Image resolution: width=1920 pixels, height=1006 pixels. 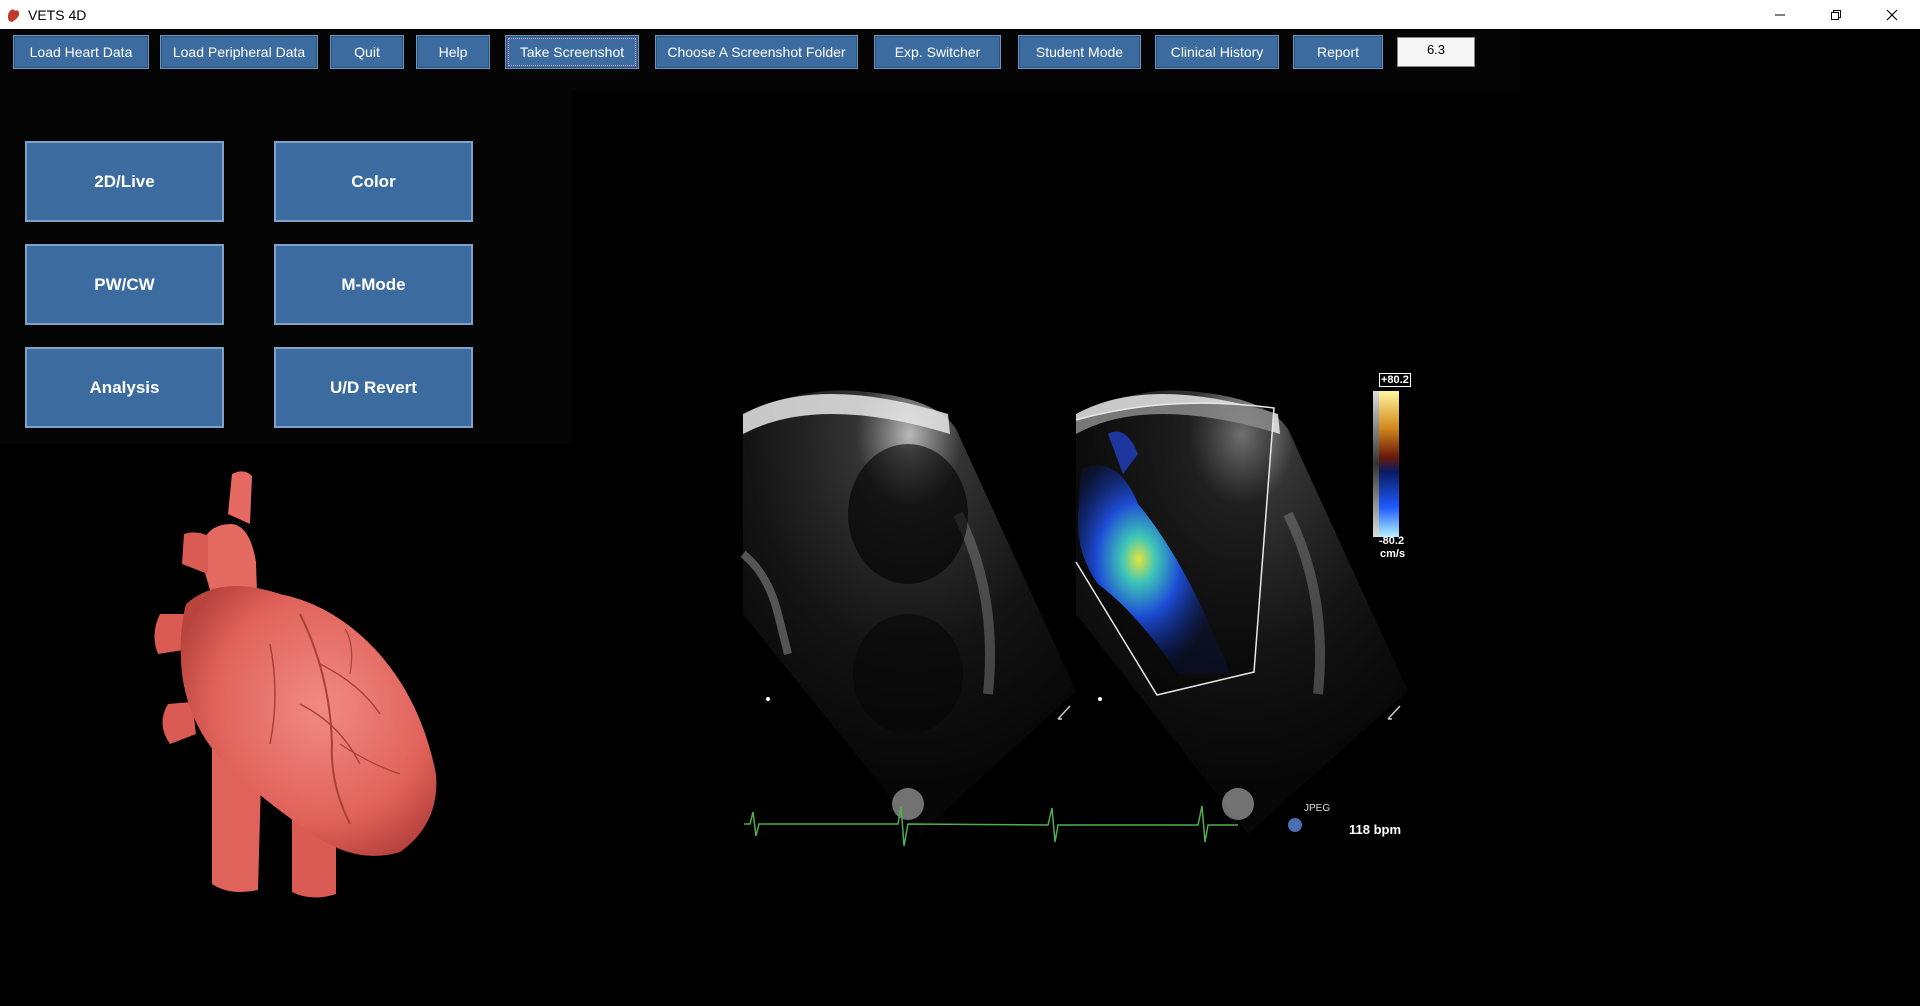 What do you see at coordinates (572, 52) in the screenshot?
I see `take-screenshot-button: Take Screenshot` at bounding box center [572, 52].